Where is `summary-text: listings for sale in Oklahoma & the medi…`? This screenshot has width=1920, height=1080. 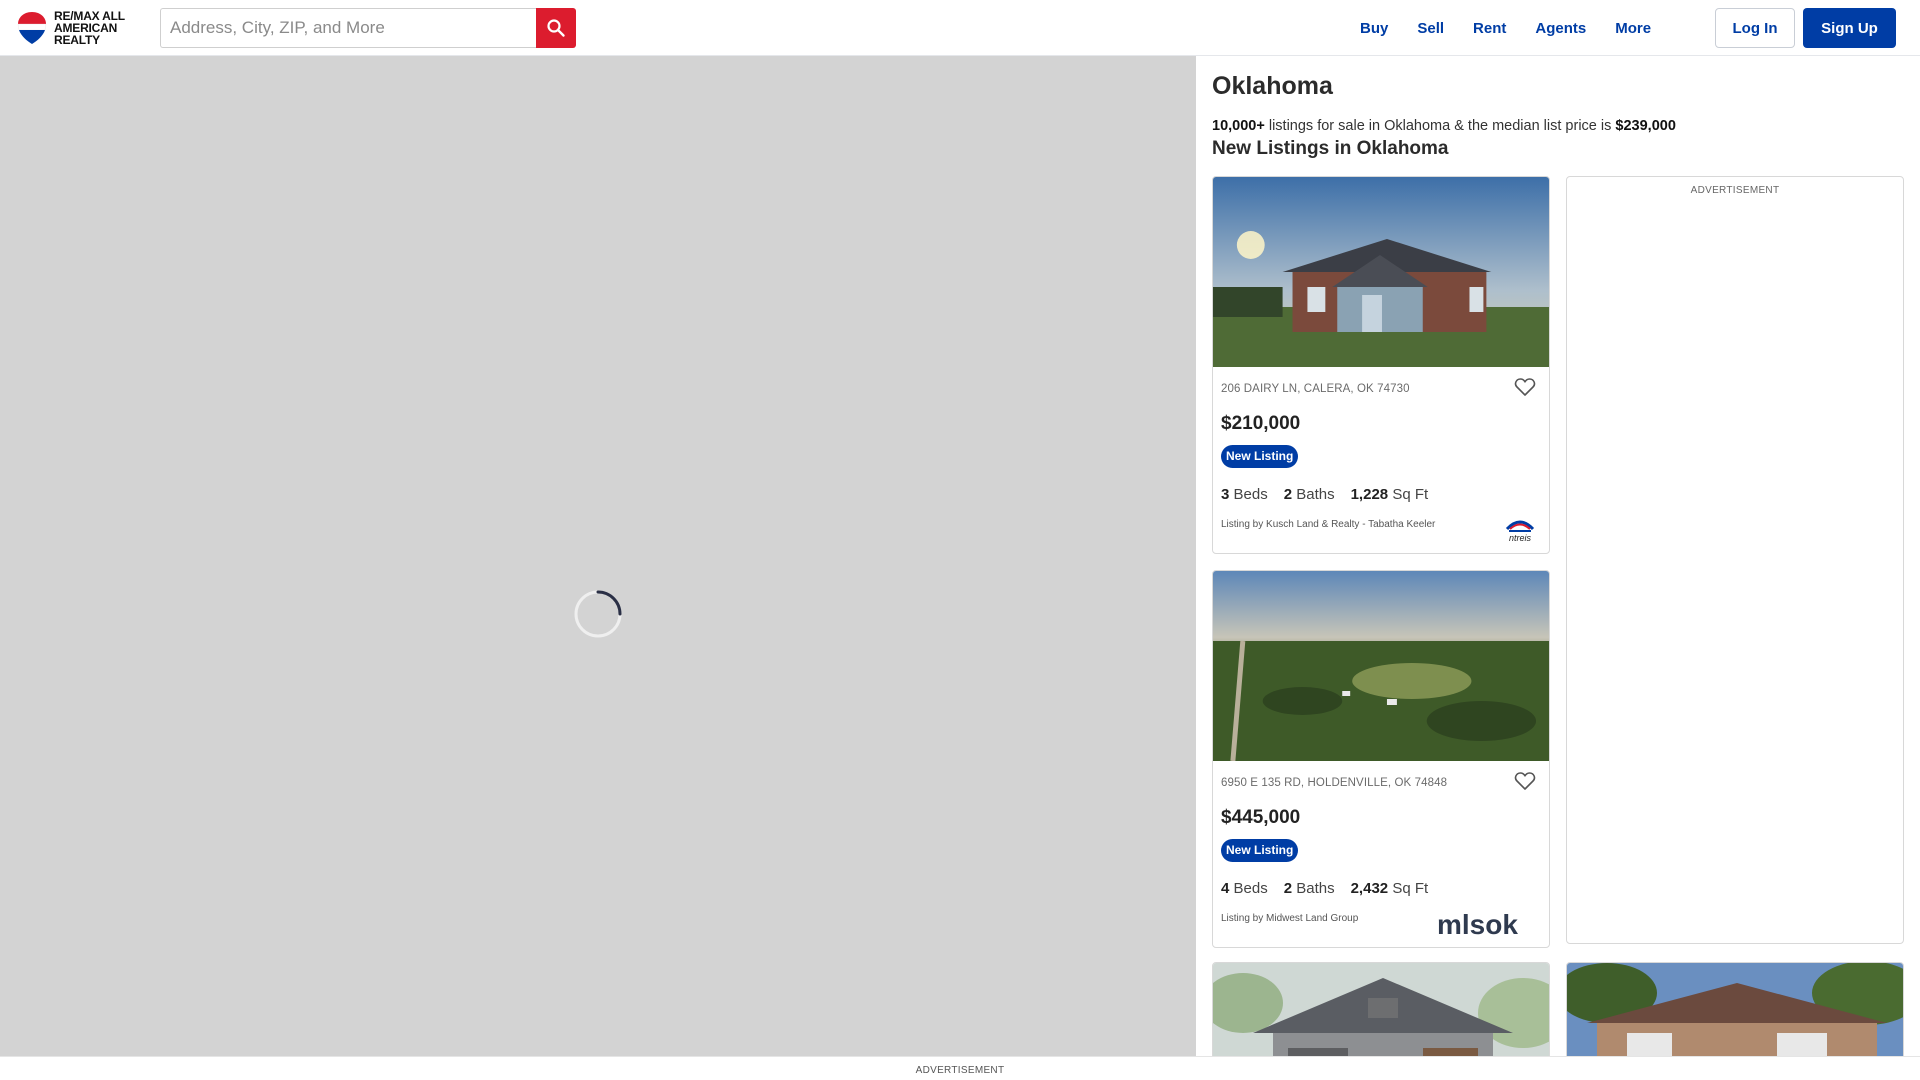
summary-text: listings for sale in Oklahoma & the medi… is located at coordinates (1440, 126).